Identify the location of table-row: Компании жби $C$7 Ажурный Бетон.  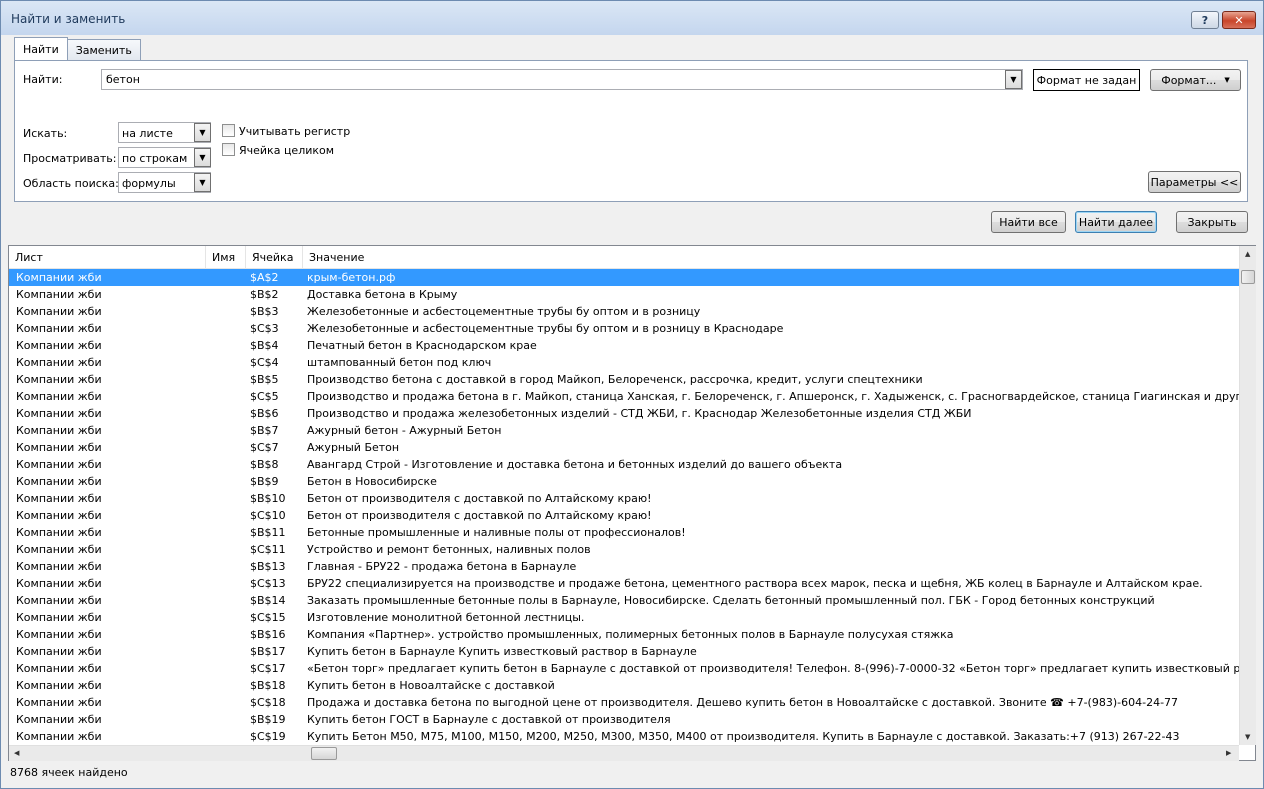
(624, 447).